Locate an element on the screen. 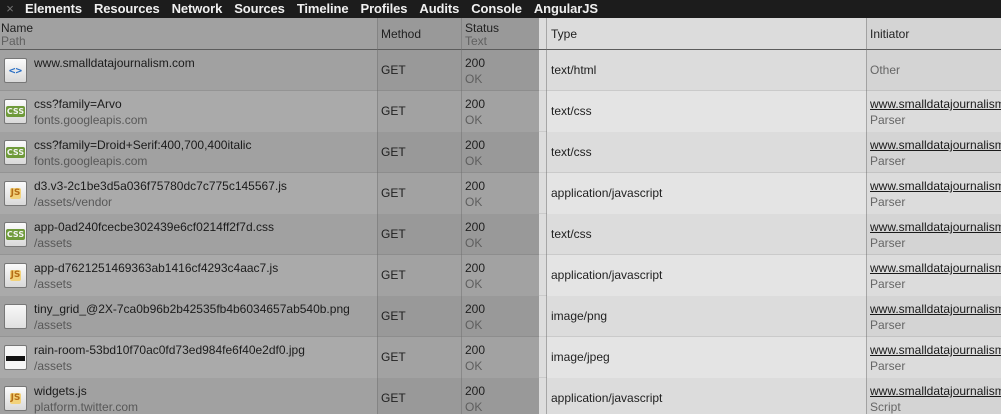 The height and width of the screenshot is (414, 1001). tab-sources: Sources is located at coordinates (258, 9).